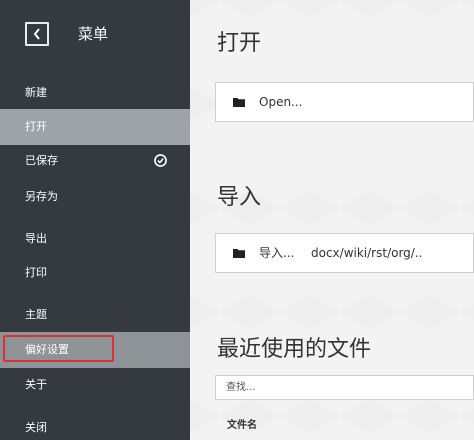  I want to click on import-formats: docx/wiki/rst/org/.., so click(367, 253).